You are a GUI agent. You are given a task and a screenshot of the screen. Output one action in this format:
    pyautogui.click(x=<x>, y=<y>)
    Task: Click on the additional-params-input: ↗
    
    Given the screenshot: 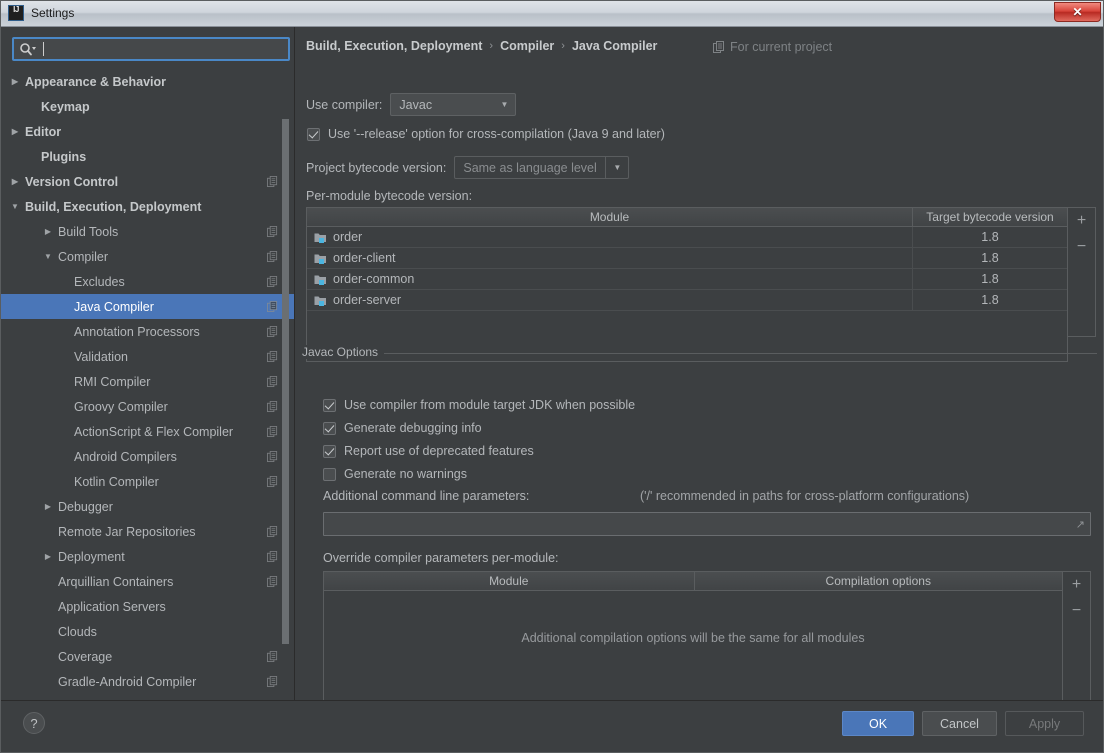 What is the action you would take?
    pyautogui.click(x=707, y=524)
    